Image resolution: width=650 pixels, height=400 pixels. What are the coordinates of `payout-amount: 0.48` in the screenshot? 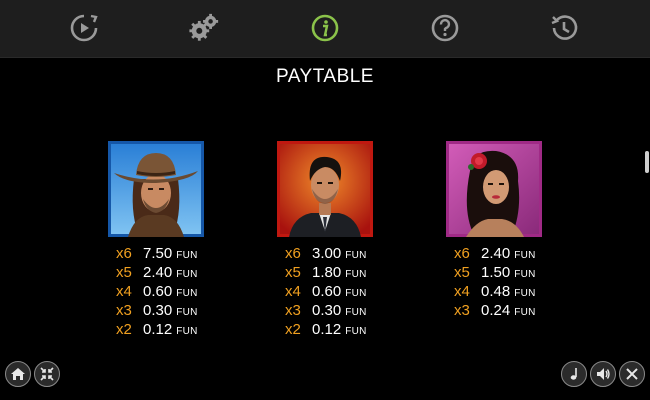 It's located at (496, 291).